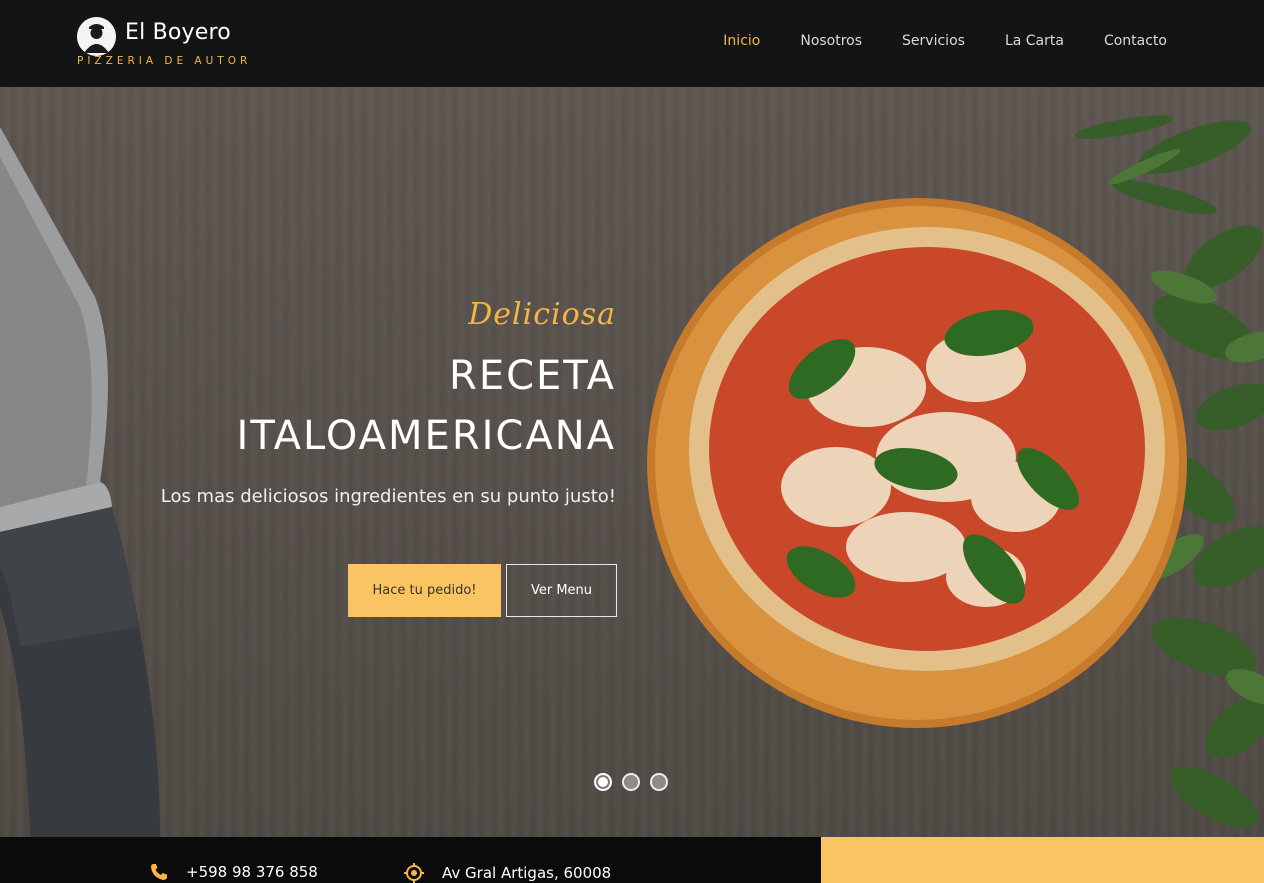 This screenshot has height=883, width=1264. What do you see at coordinates (96, 36) in the screenshot?
I see `logo-icon` at bounding box center [96, 36].